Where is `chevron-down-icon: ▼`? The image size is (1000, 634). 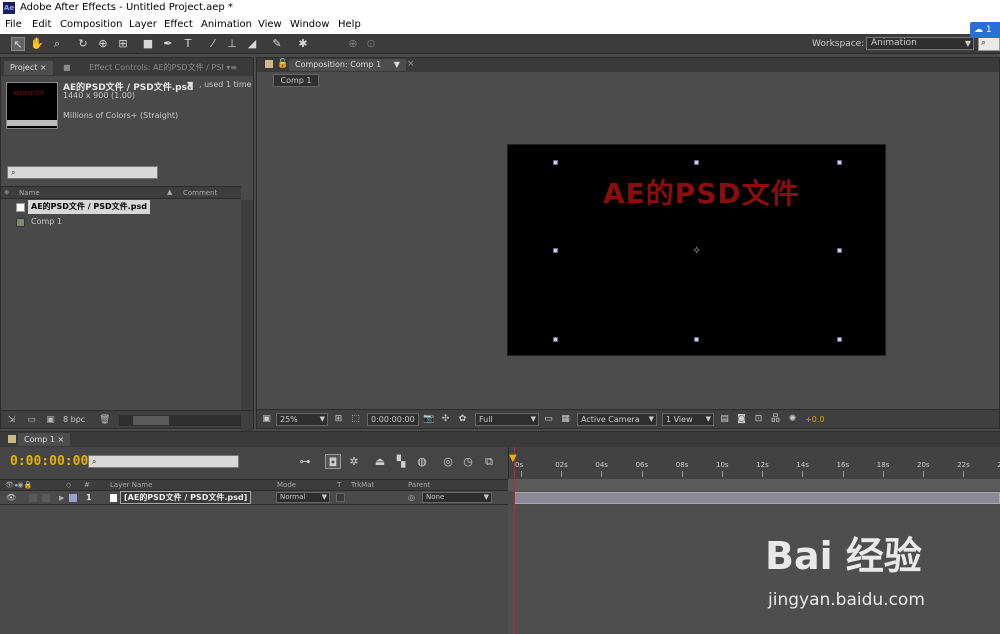 chevron-down-icon: ▼ is located at coordinates (397, 64).